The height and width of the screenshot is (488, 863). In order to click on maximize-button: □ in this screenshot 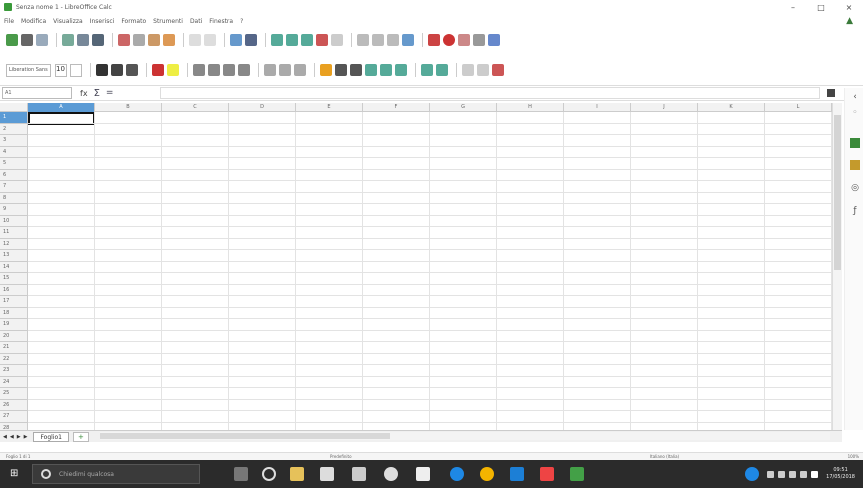, I will do `click(821, 7)`.